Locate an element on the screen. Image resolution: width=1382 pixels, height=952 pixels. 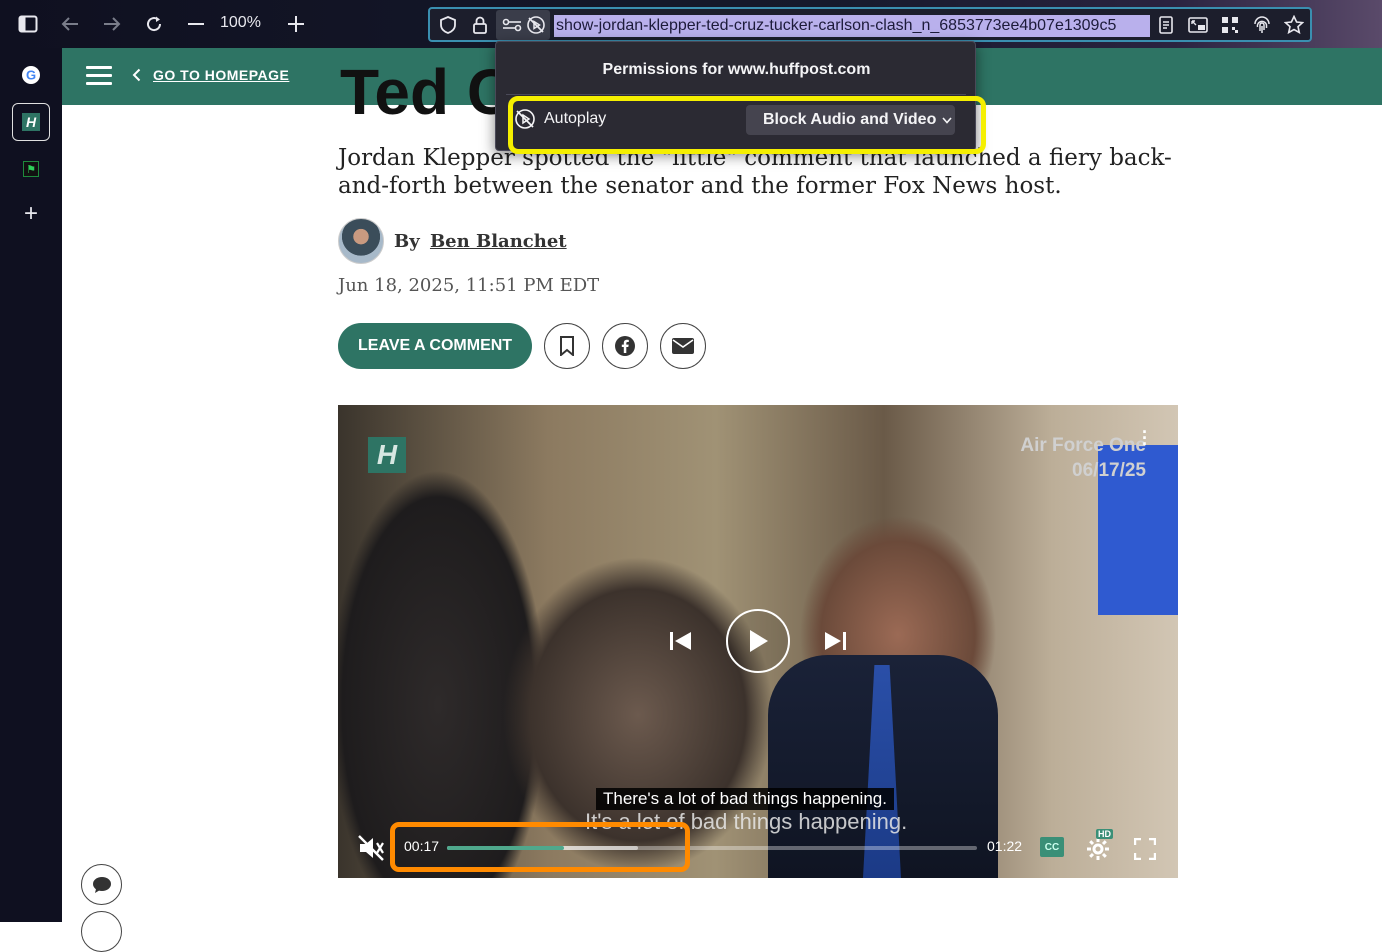
svg-text: G is located at coordinates (31, 75).